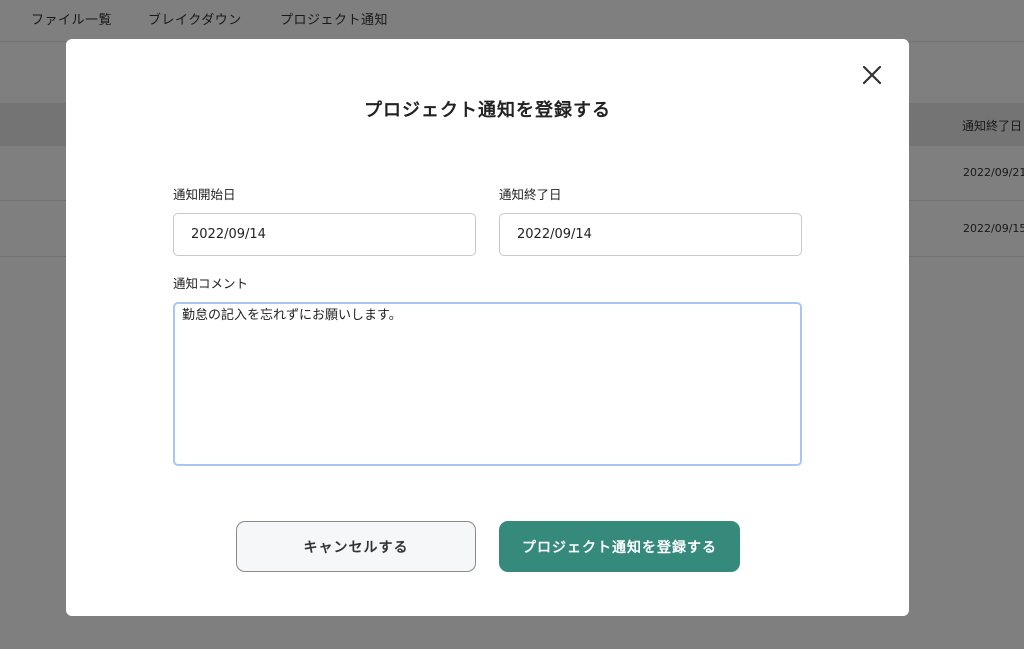 The image size is (1024, 649). What do you see at coordinates (204, 194) in the screenshot?
I see `start-date-label: 通知開始日` at bounding box center [204, 194].